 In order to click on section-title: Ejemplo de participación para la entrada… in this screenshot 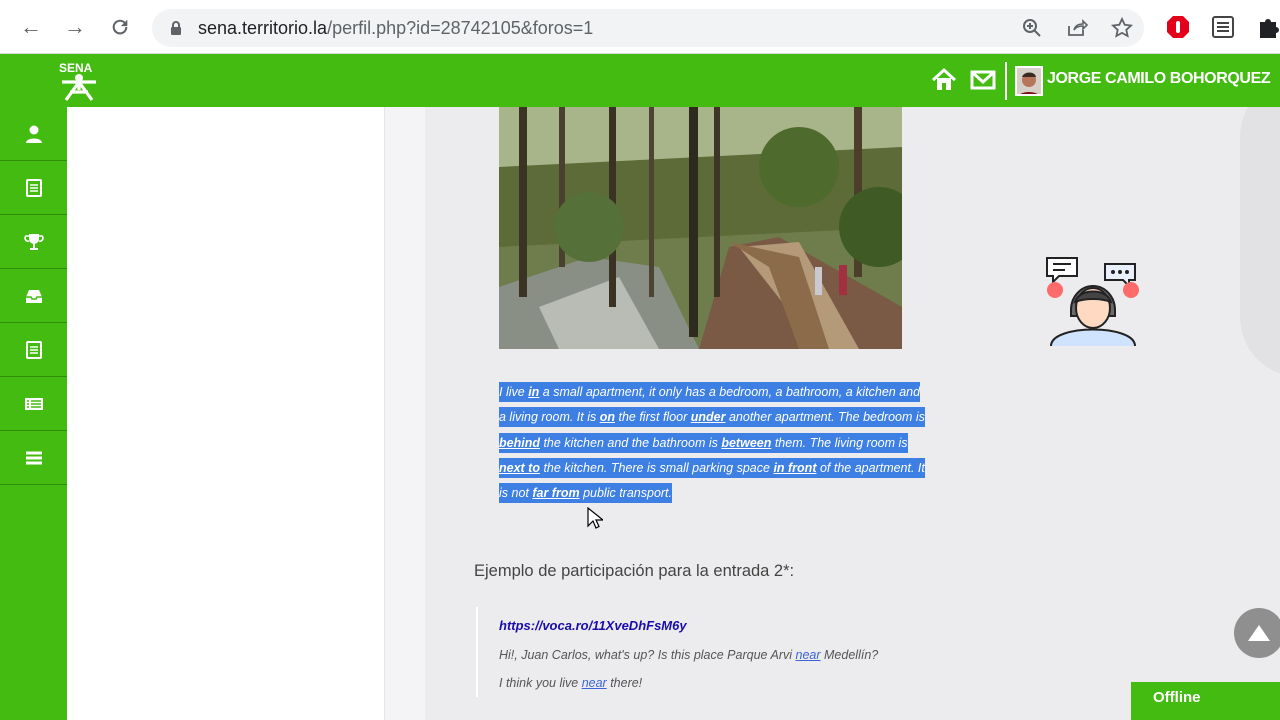, I will do `click(634, 571)`.